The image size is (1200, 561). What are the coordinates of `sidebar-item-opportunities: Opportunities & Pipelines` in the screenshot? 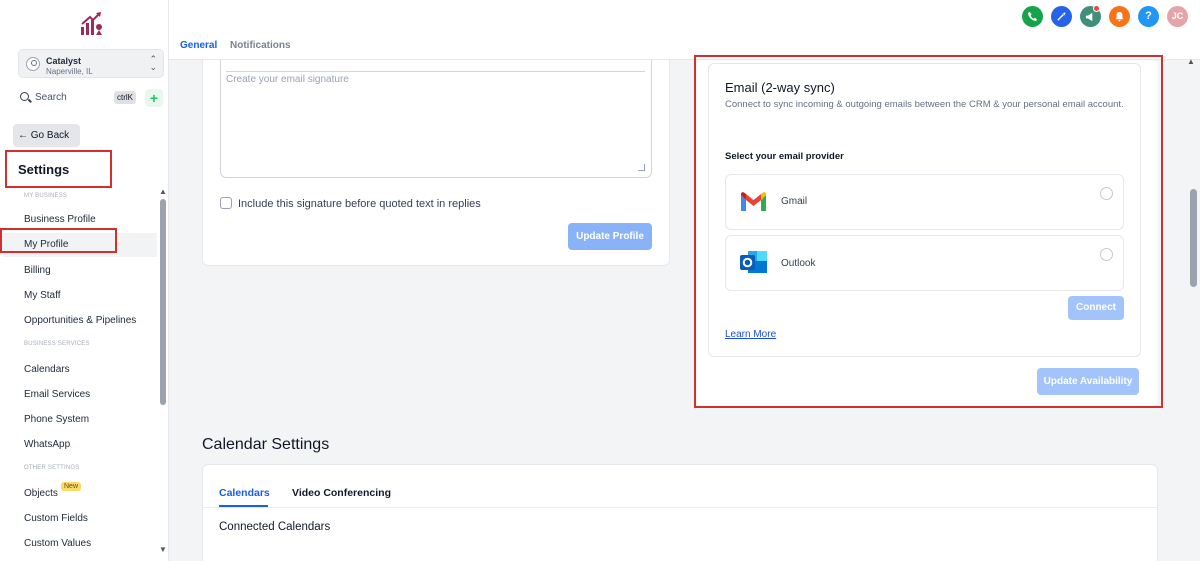 It's located at (80, 320).